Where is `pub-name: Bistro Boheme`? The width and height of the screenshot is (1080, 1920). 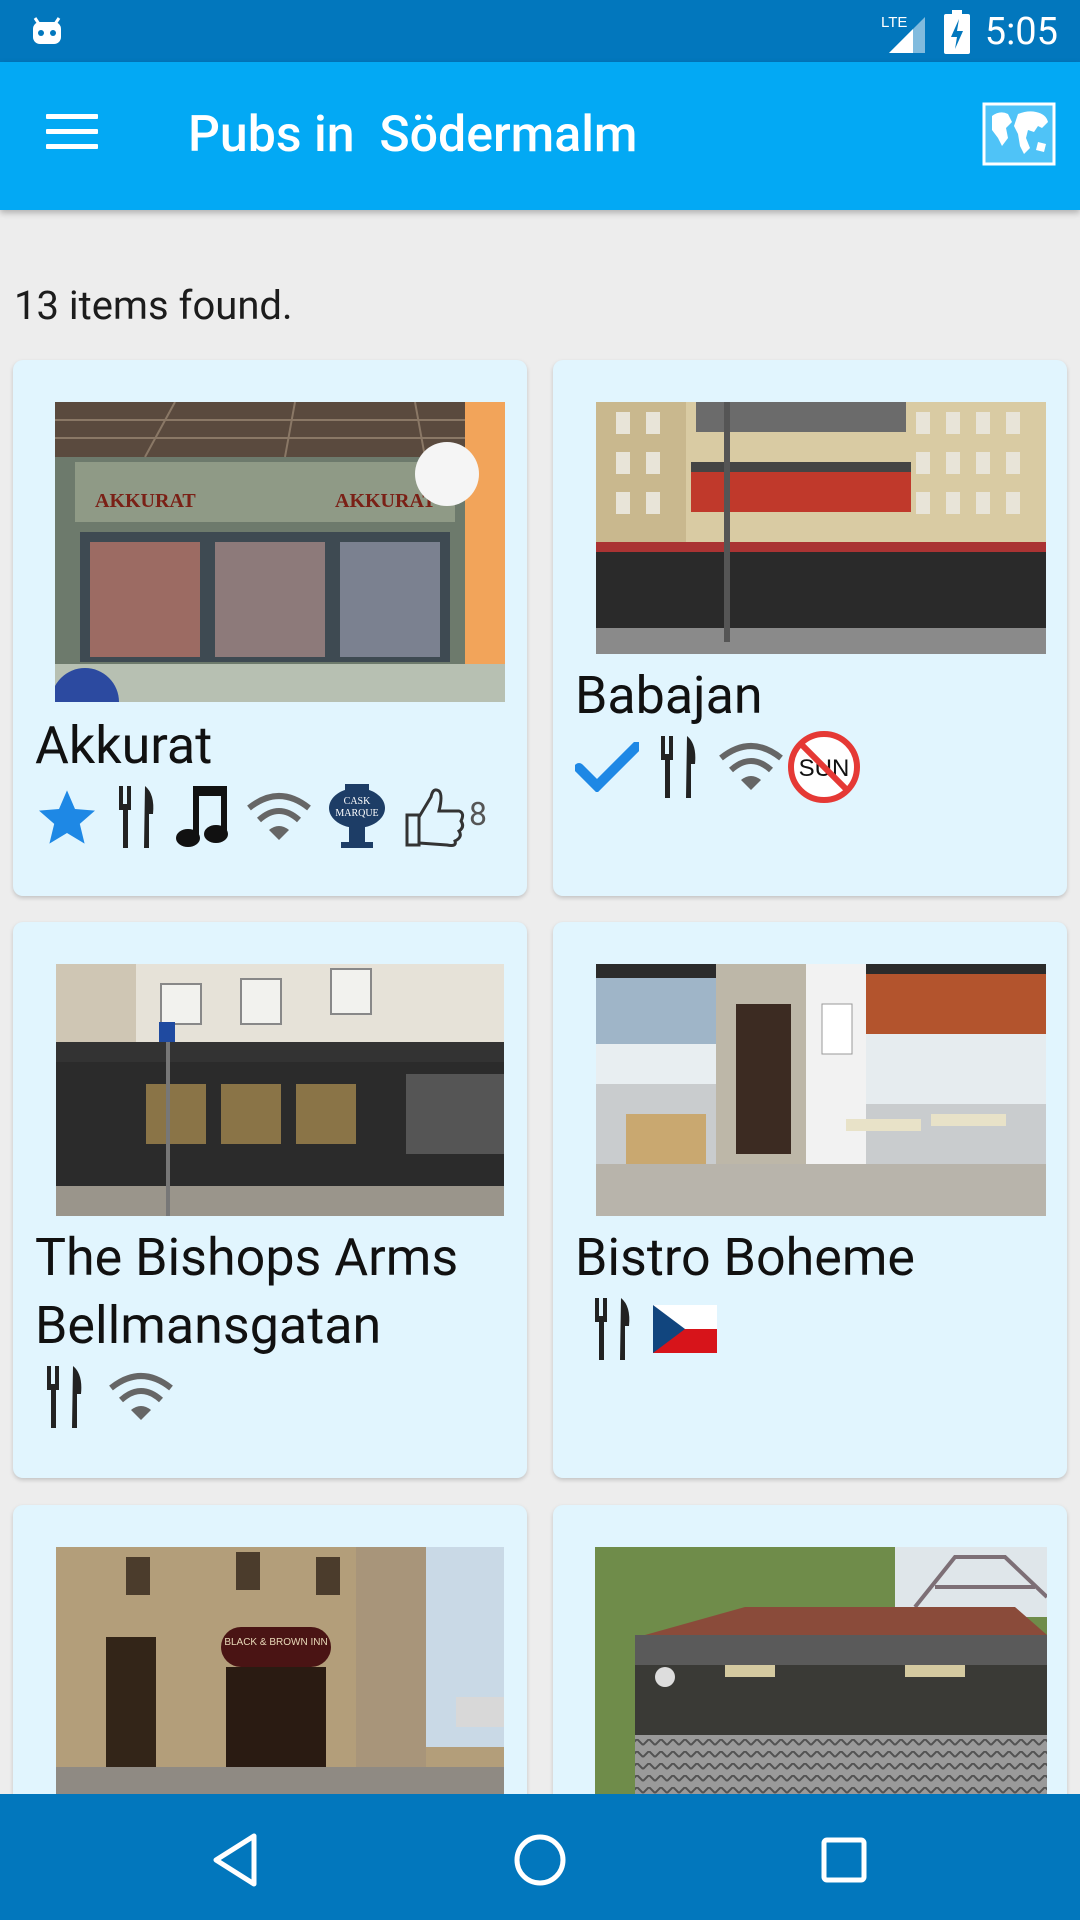 pub-name: Bistro Boheme is located at coordinates (745, 1257).